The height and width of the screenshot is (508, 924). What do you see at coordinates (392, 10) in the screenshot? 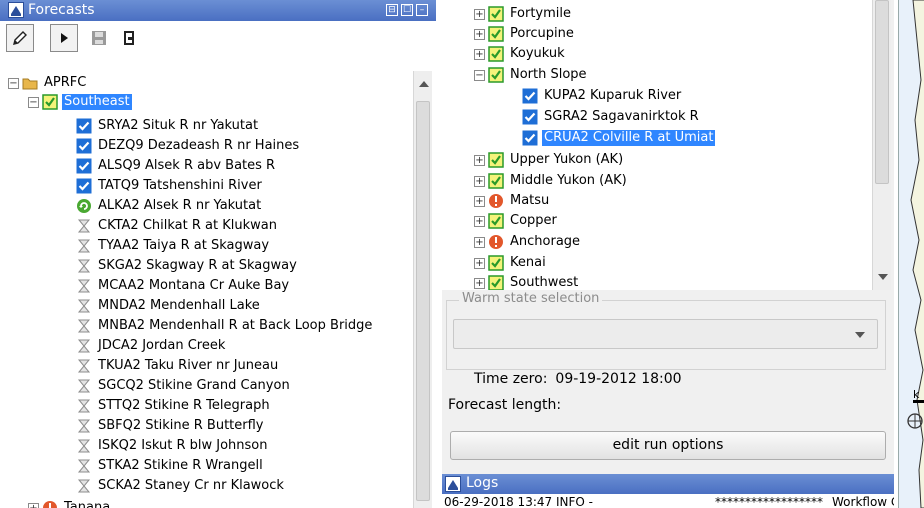
I see `dock-icon: ⊟` at bounding box center [392, 10].